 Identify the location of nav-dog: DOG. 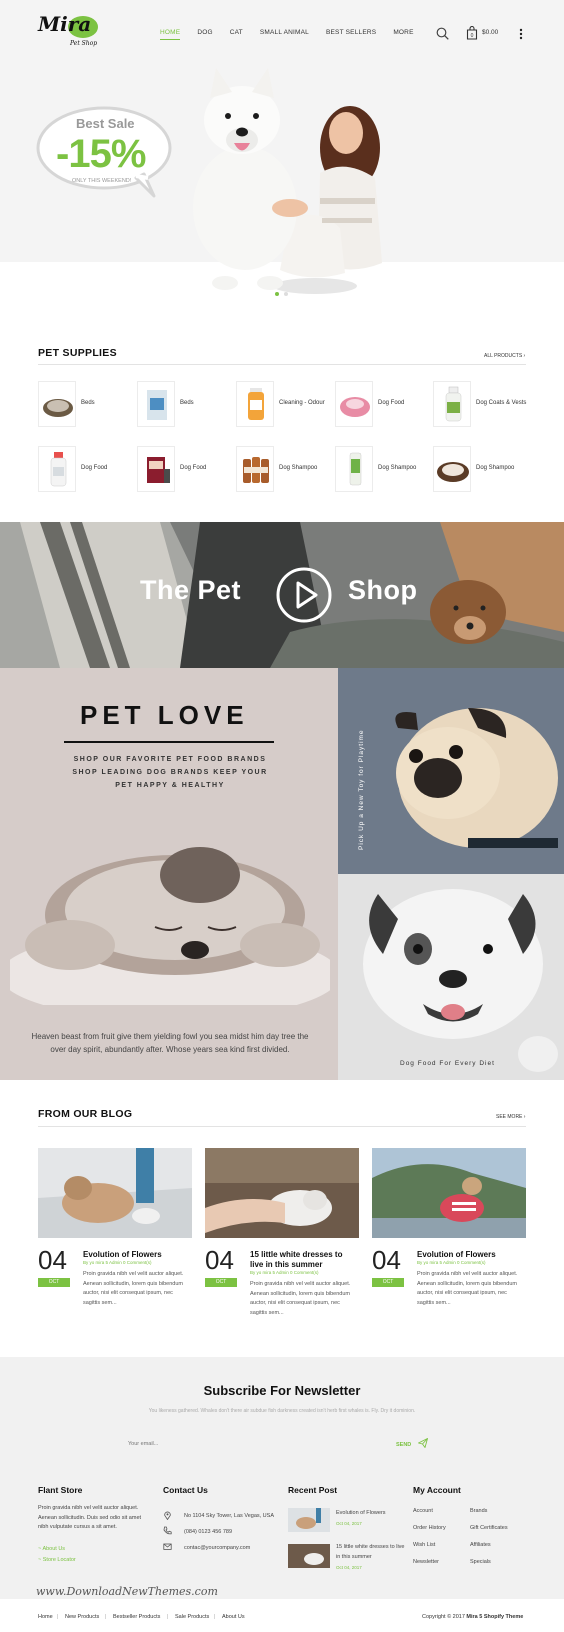
(204, 34).